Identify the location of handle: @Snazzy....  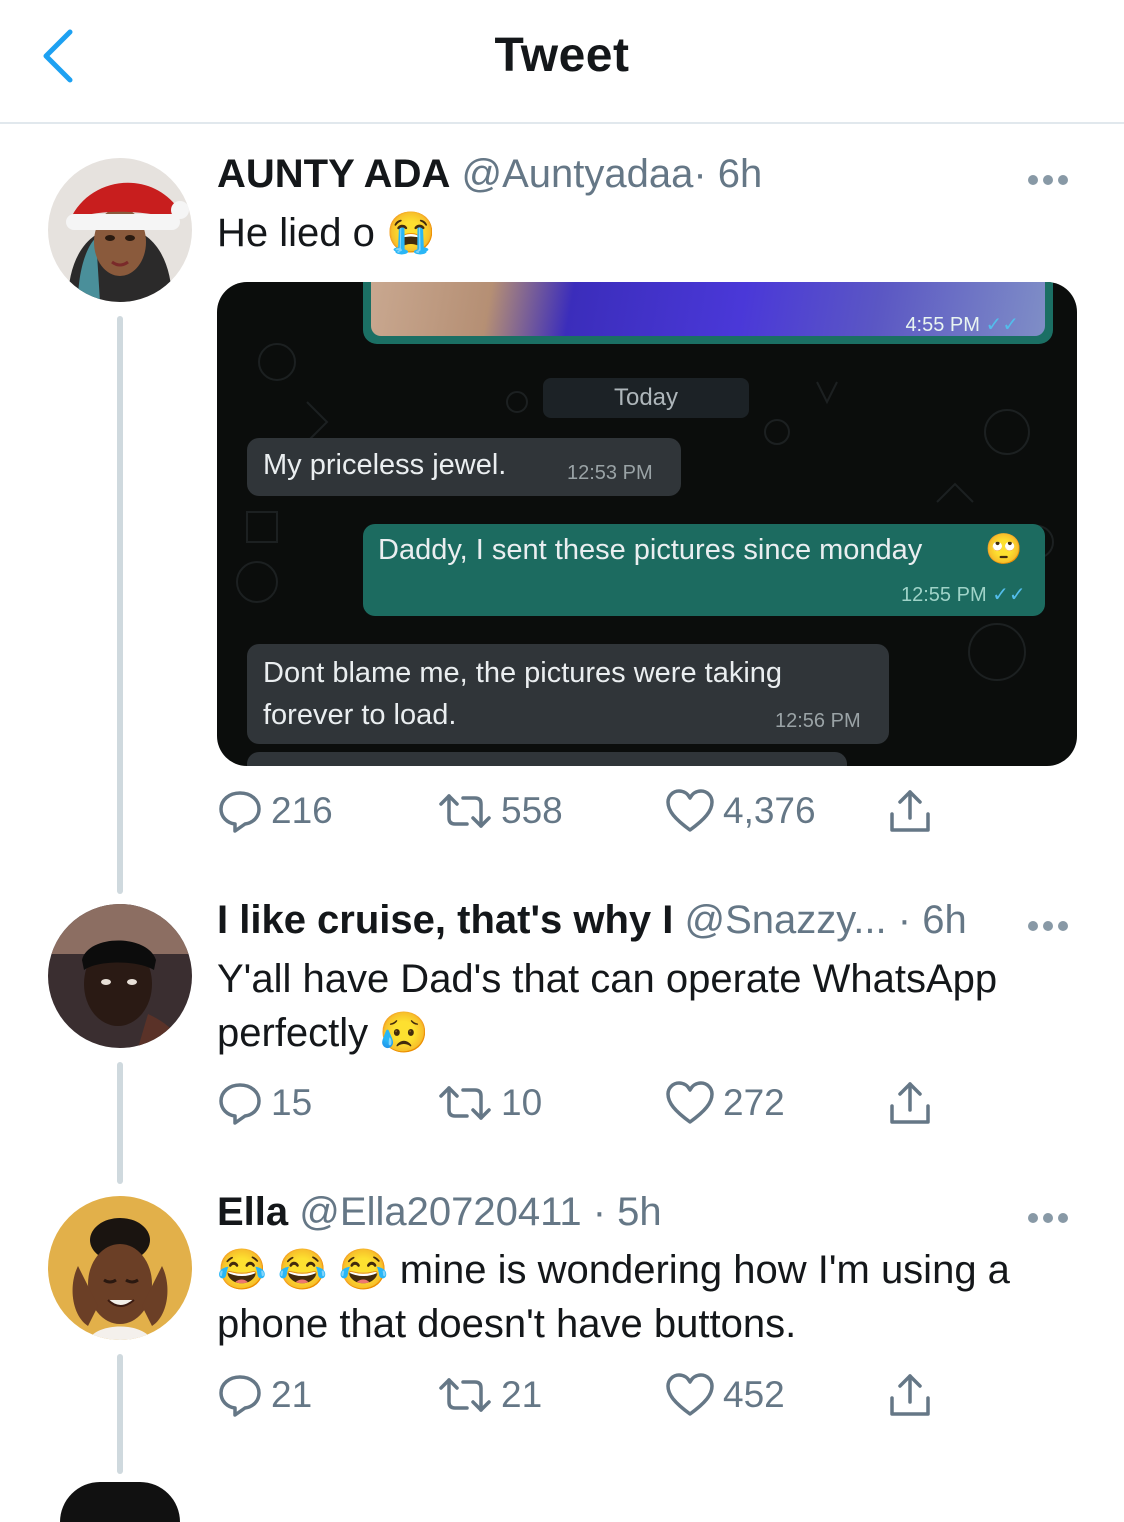
(785, 920).